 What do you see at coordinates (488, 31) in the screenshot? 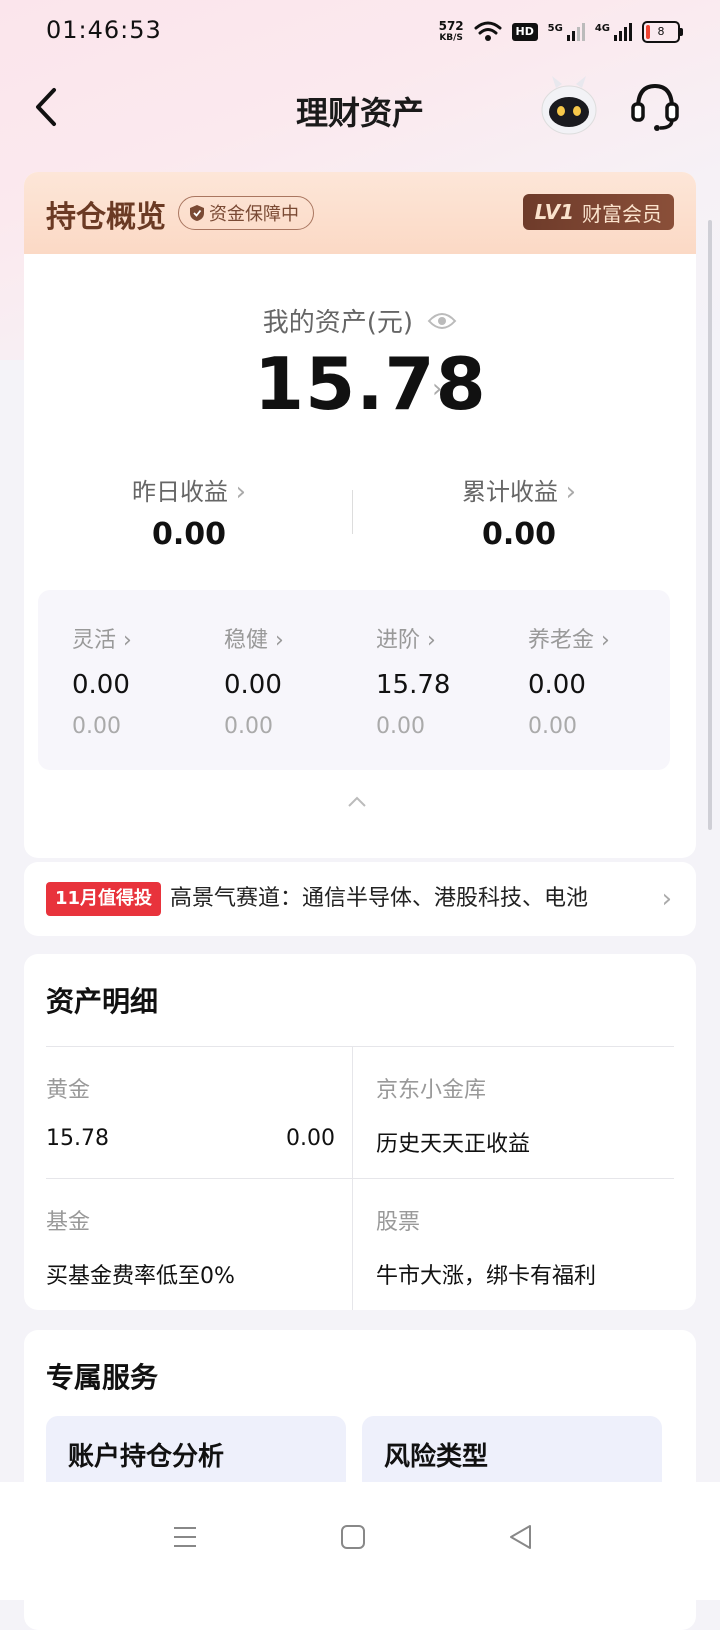
I see `wifi-icon` at bounding box center [488, 31].